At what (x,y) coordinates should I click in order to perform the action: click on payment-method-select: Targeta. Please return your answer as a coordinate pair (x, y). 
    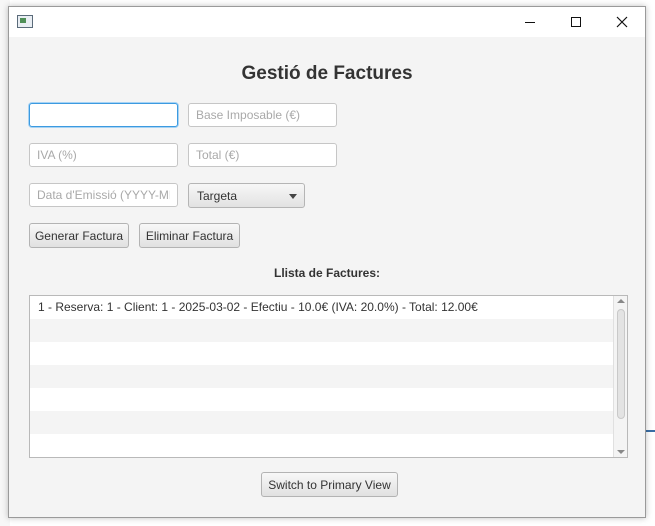
    Looking at the image, I should click on (246, 195).